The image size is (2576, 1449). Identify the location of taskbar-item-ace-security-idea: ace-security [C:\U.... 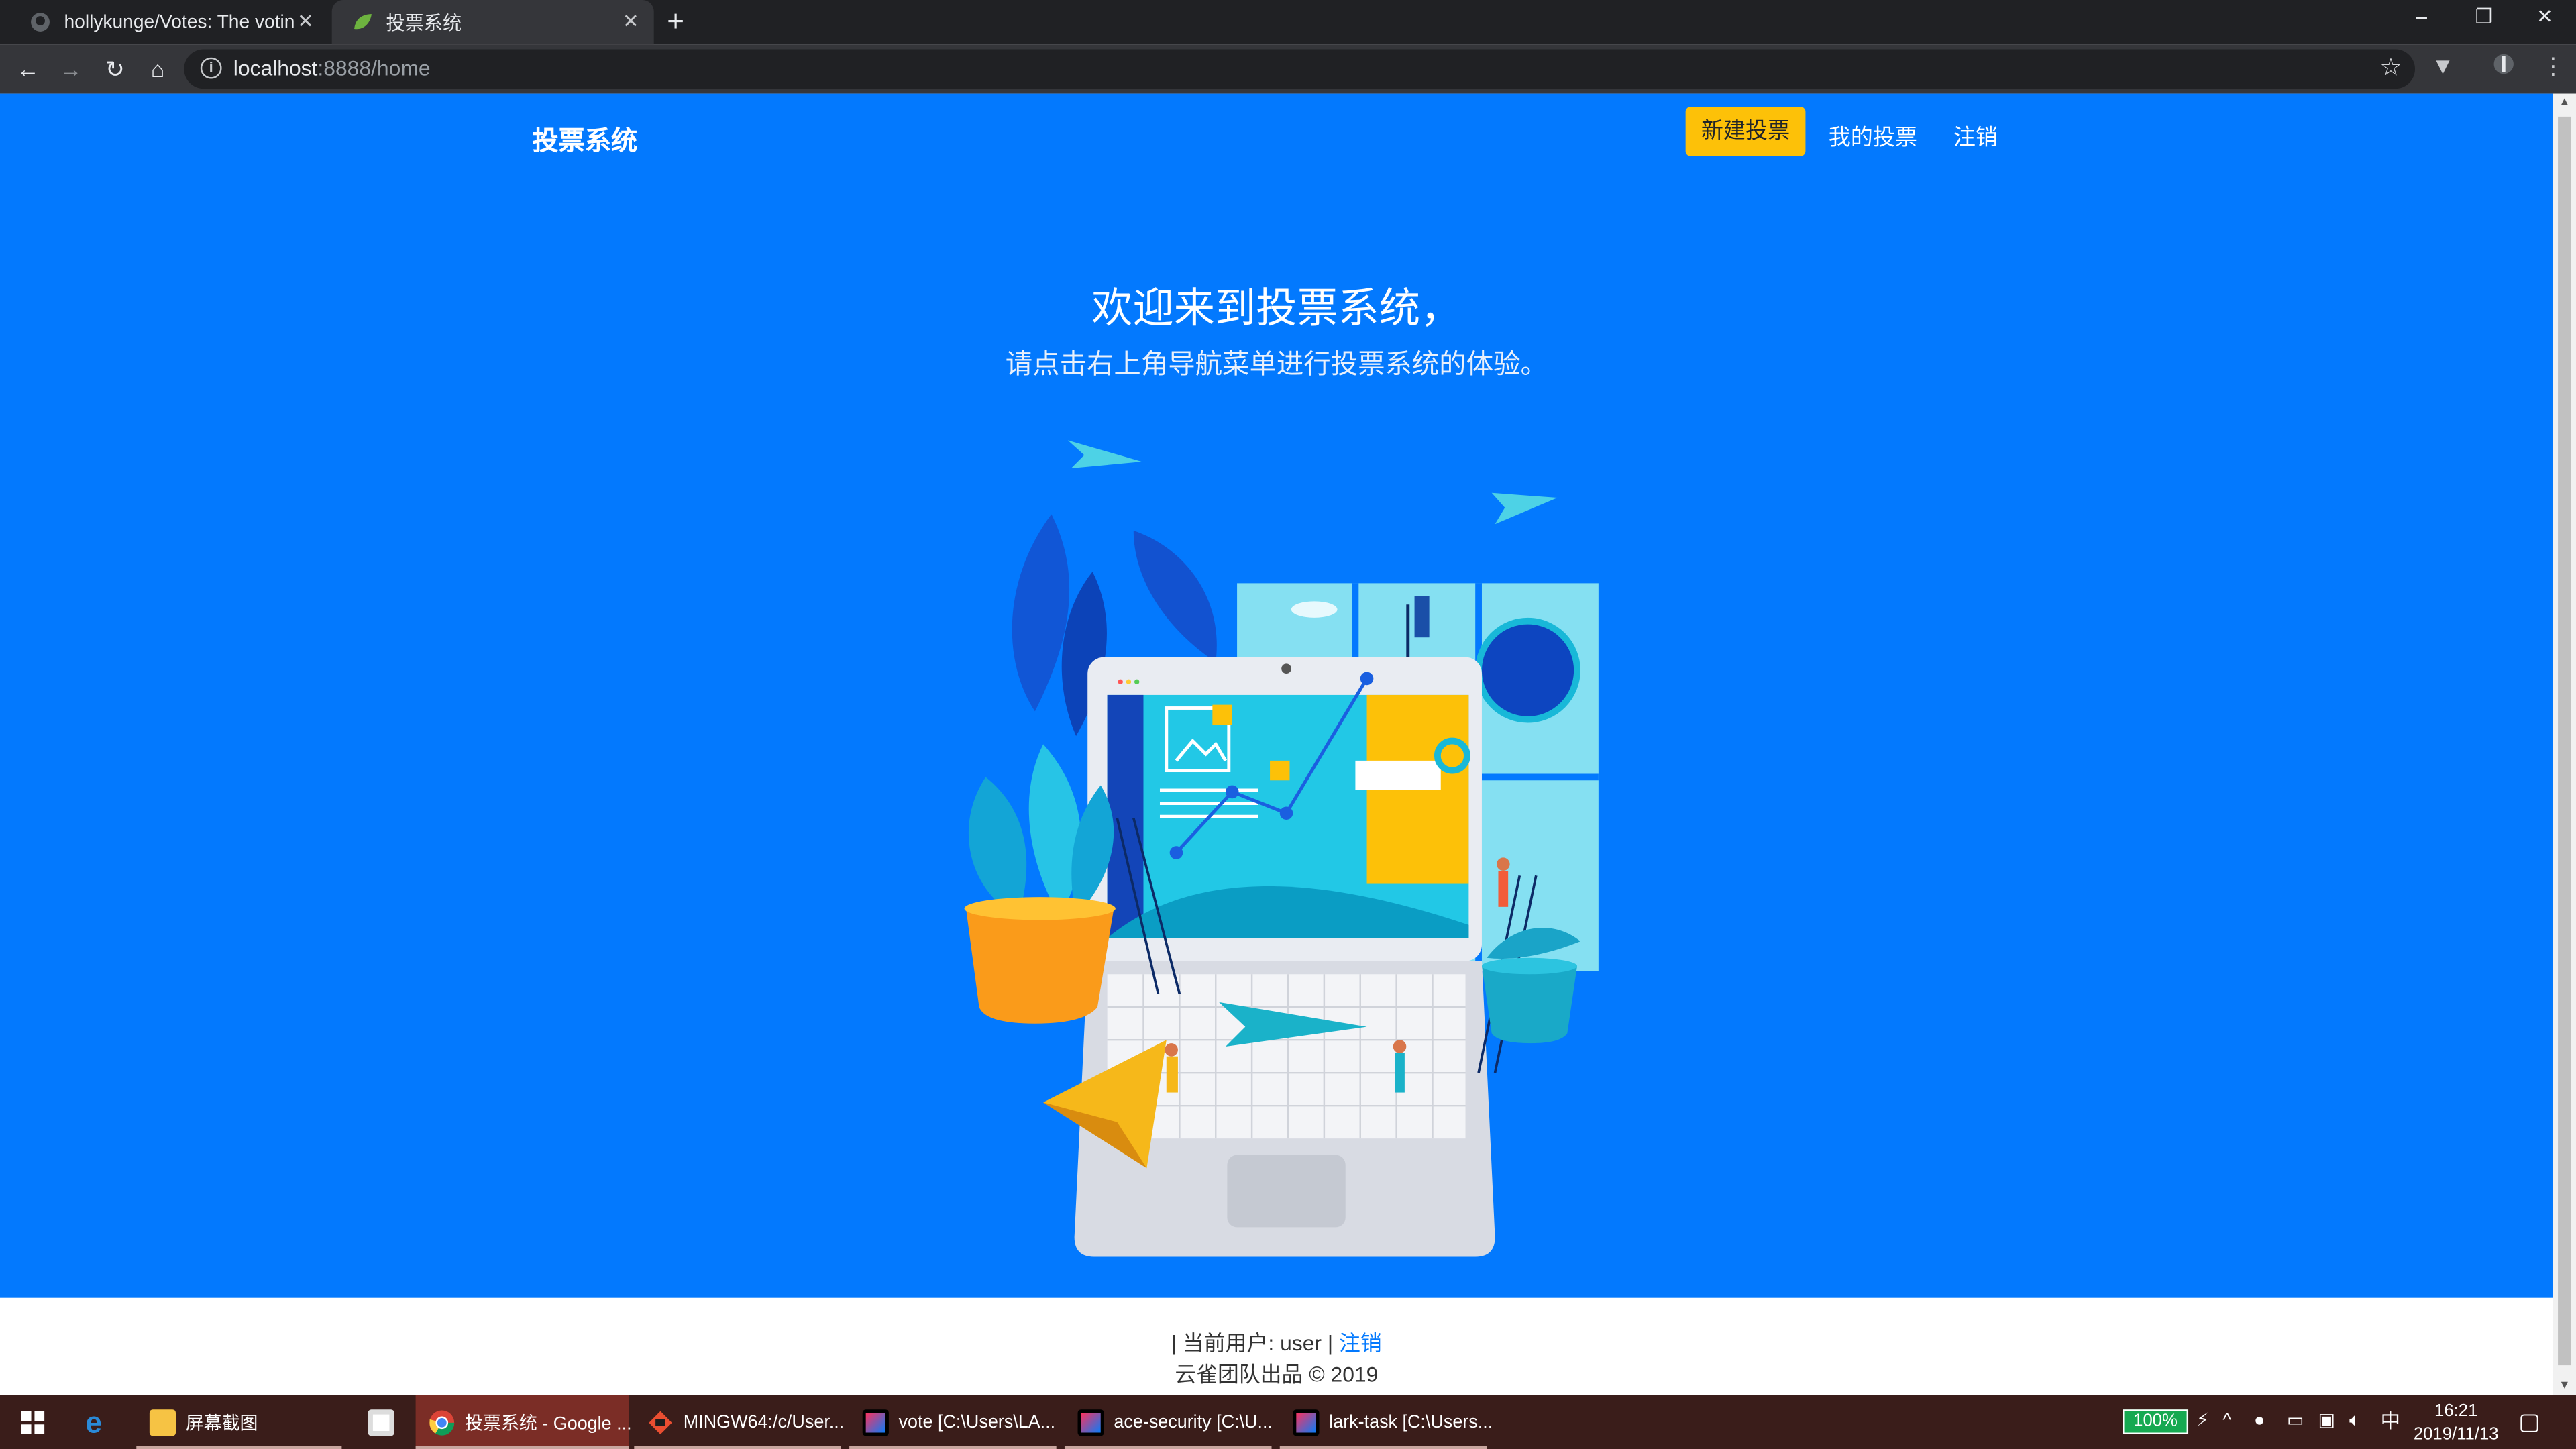
(1168, 1422).